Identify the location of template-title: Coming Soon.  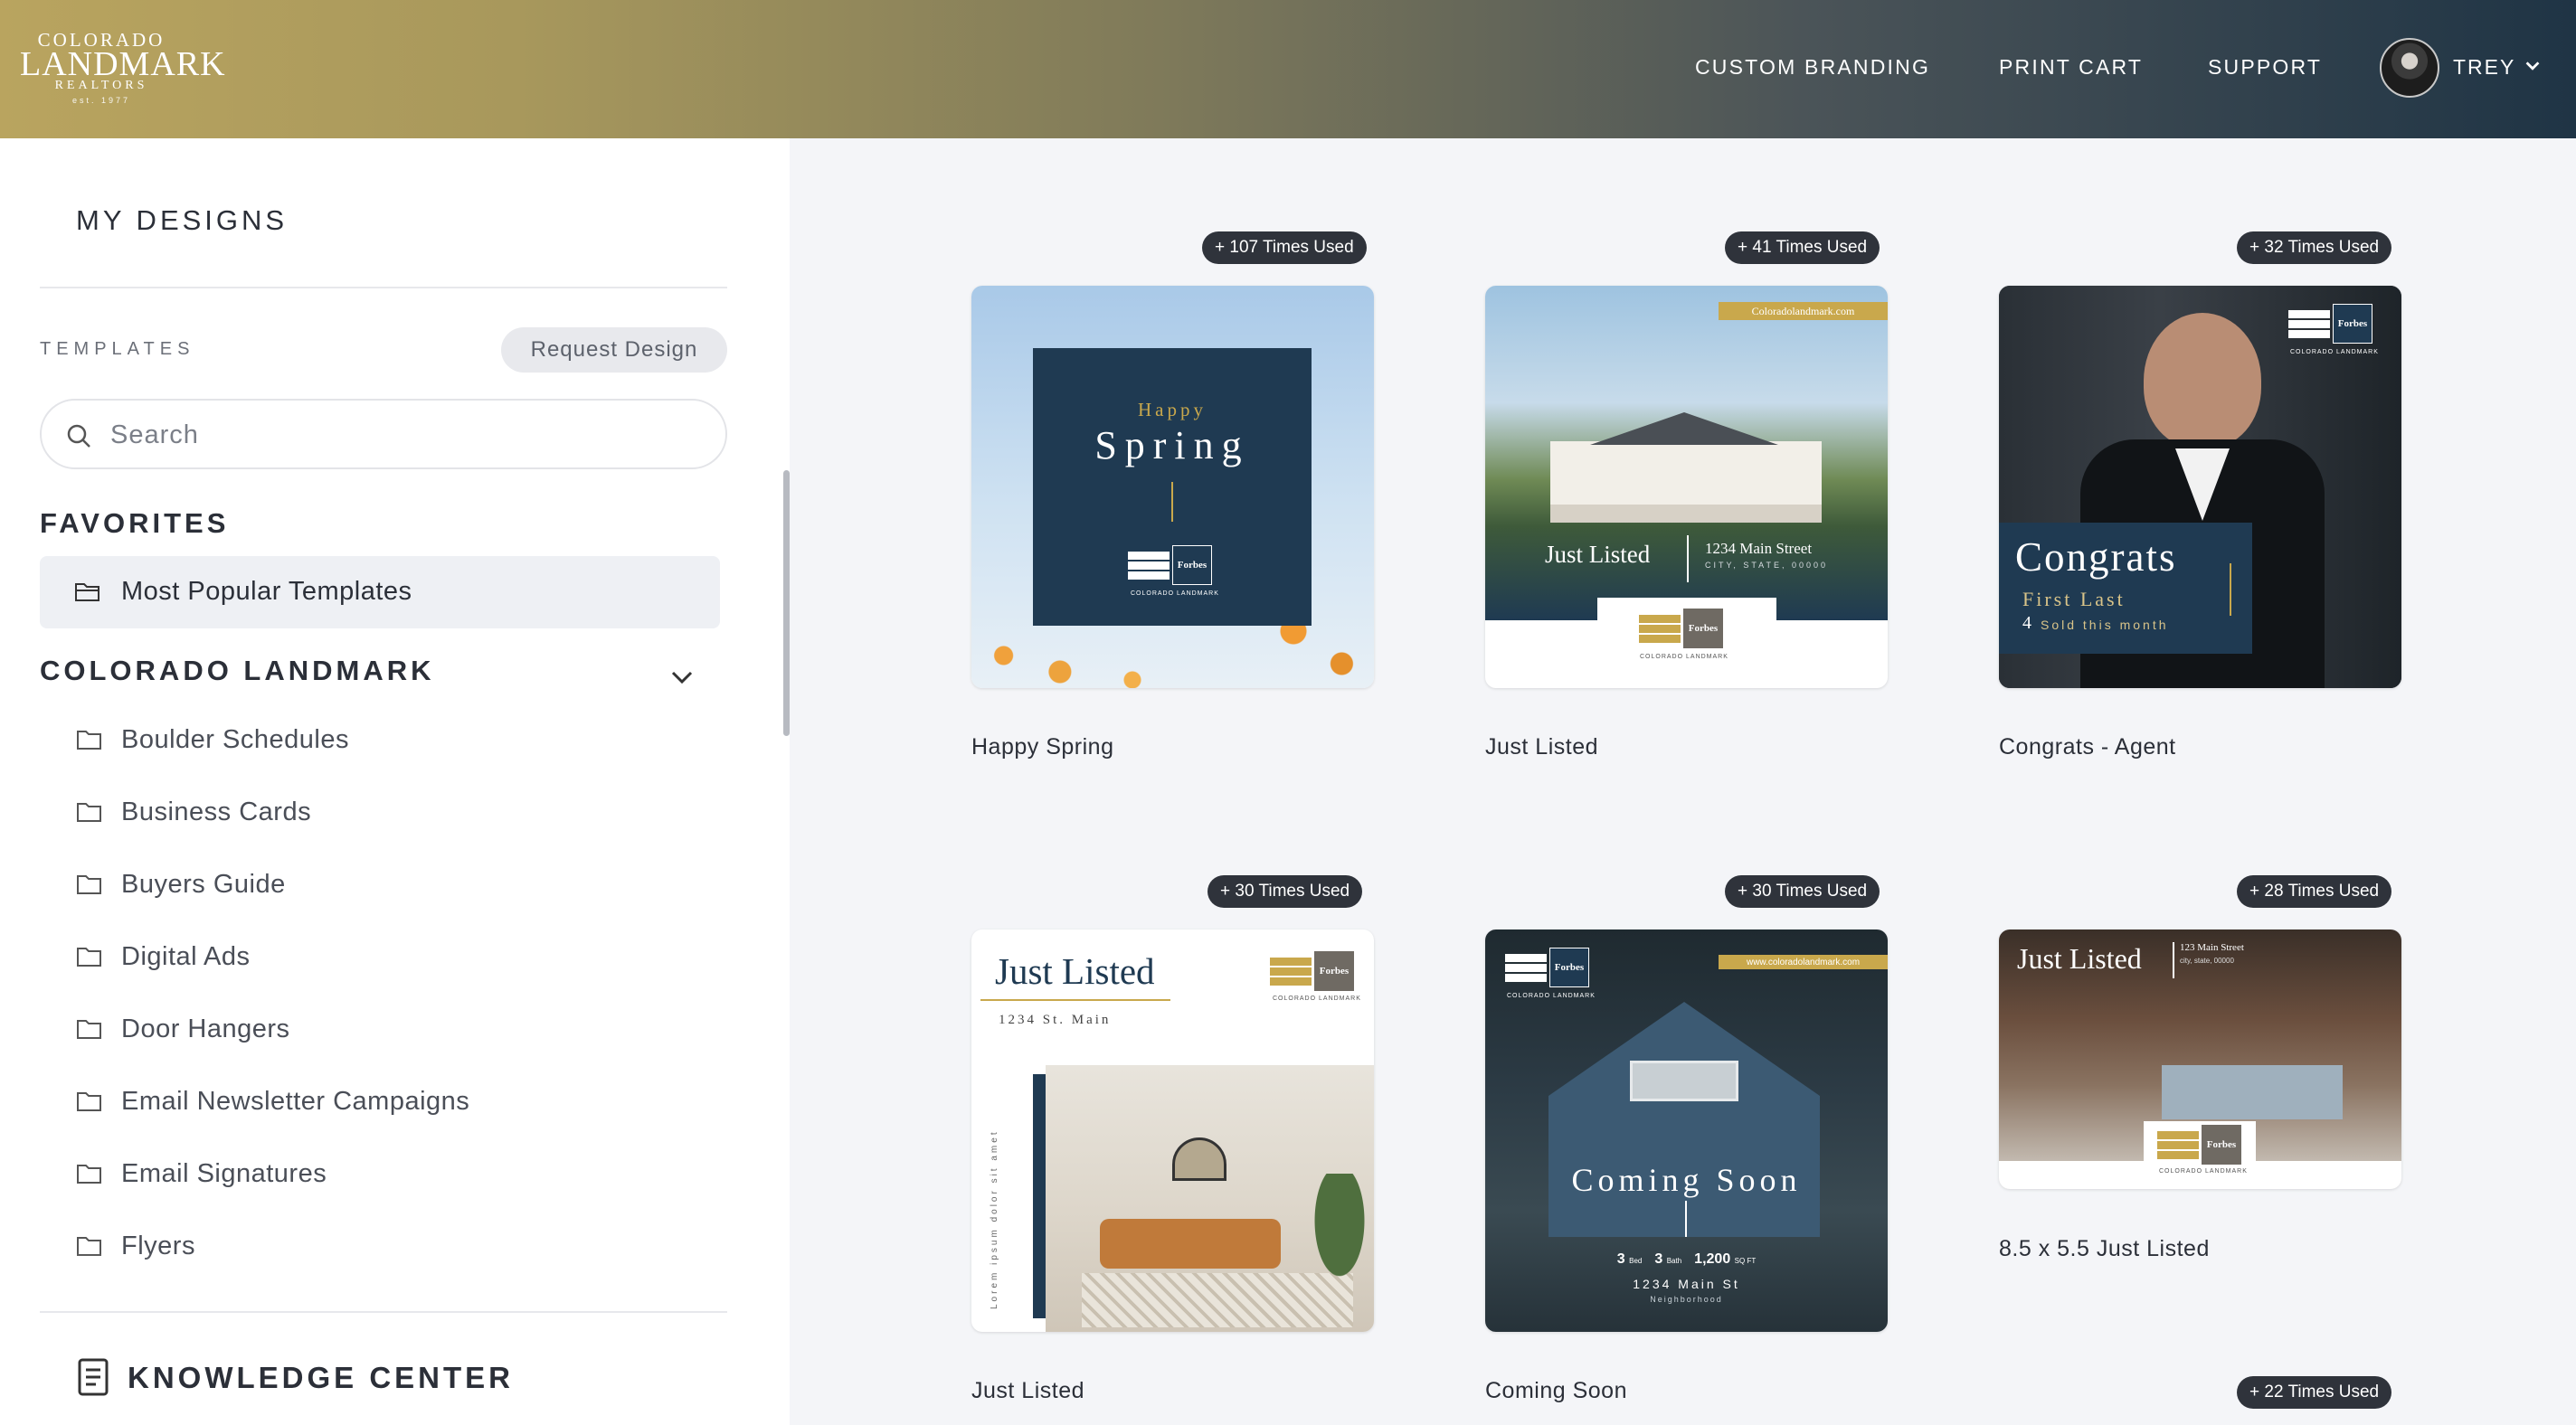
(1556, 1391).